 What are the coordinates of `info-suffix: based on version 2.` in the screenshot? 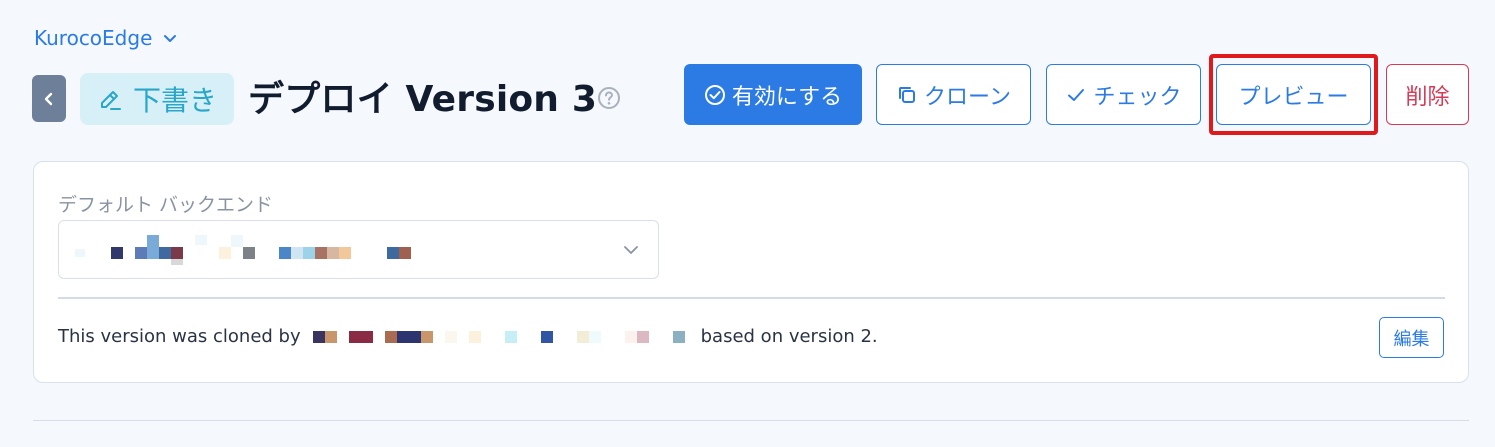 It's located at (789, 336).